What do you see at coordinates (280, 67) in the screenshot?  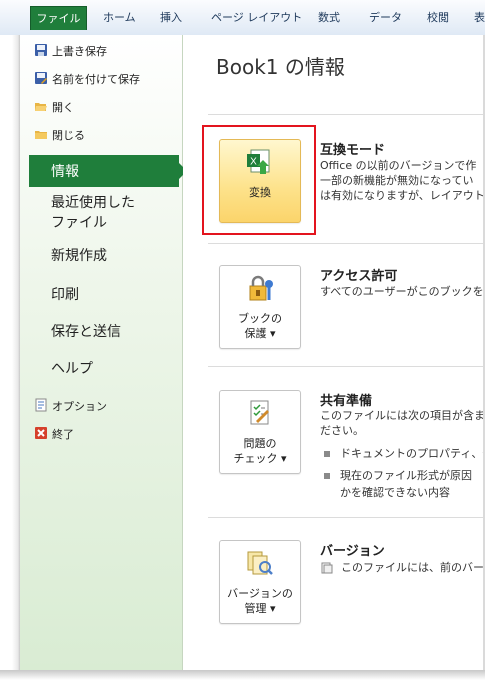 I see `page-title: Book1 の情報` at bounding box center [280, 67].